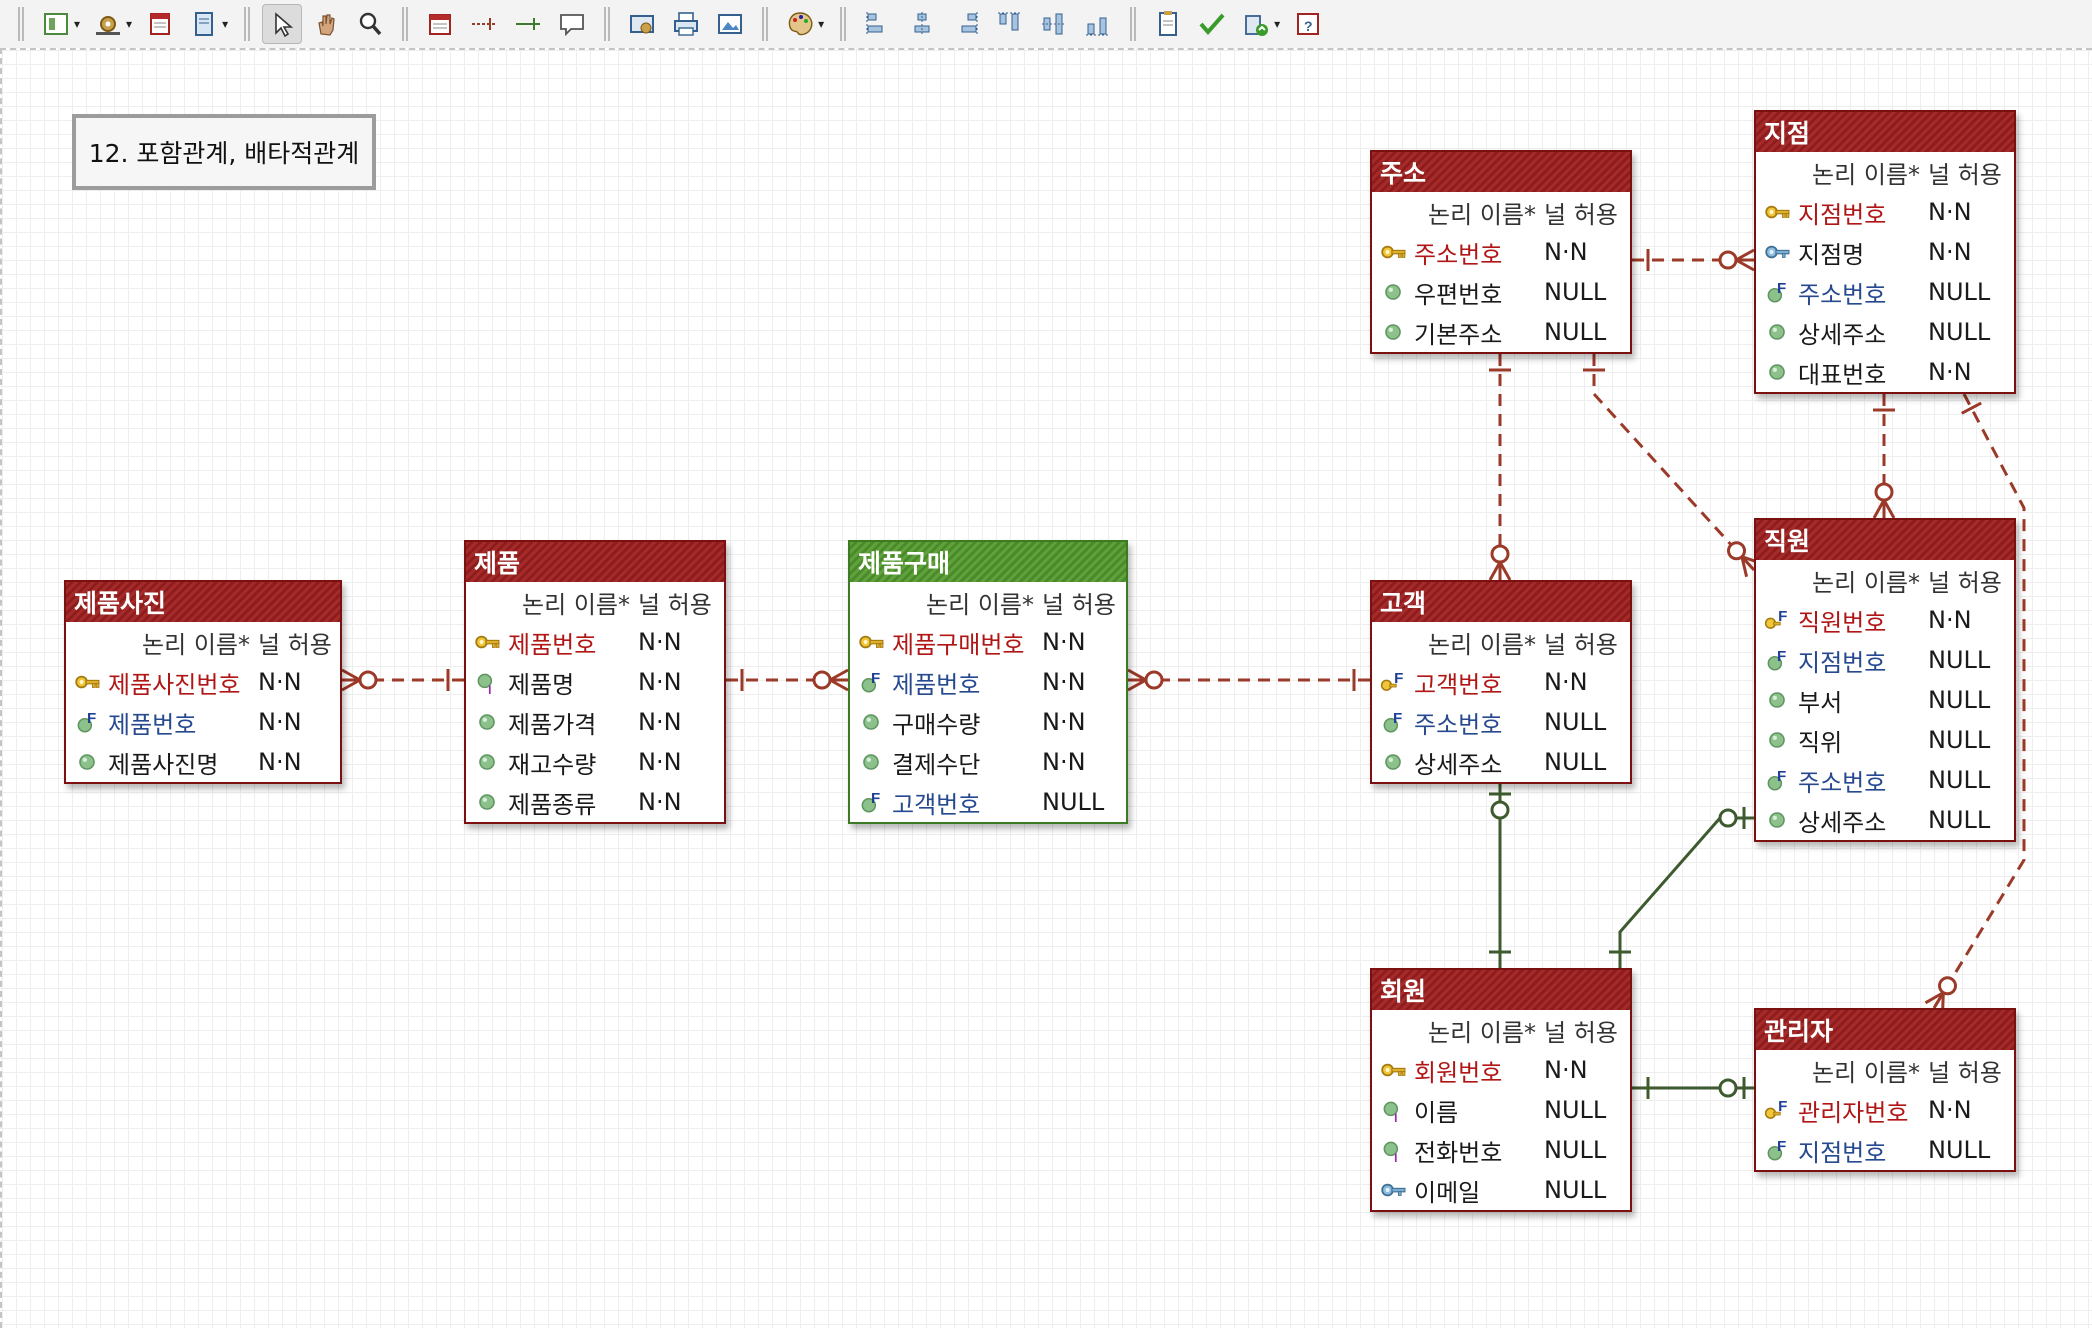 This screenshot has height=1330, width=2092. I want to click on palette-button, so click(800, 24).